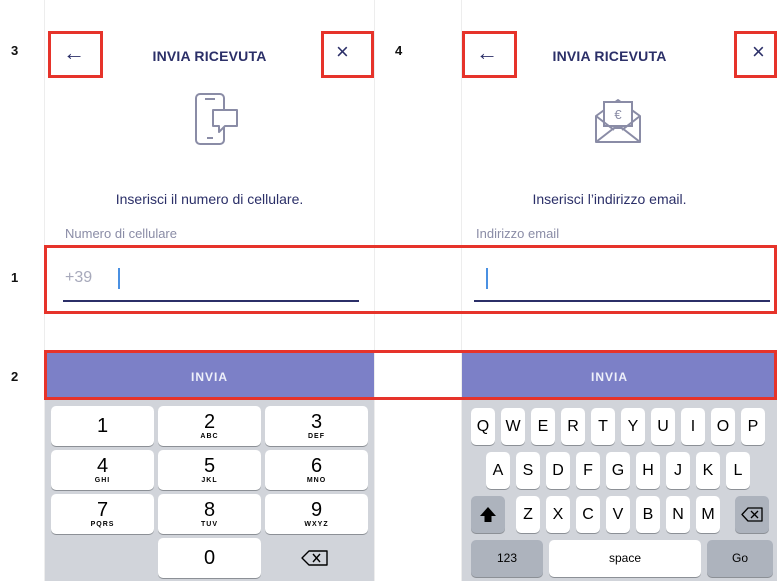 The image size is (777, 581). I want to click on key-z: Z, so click(528, 514).